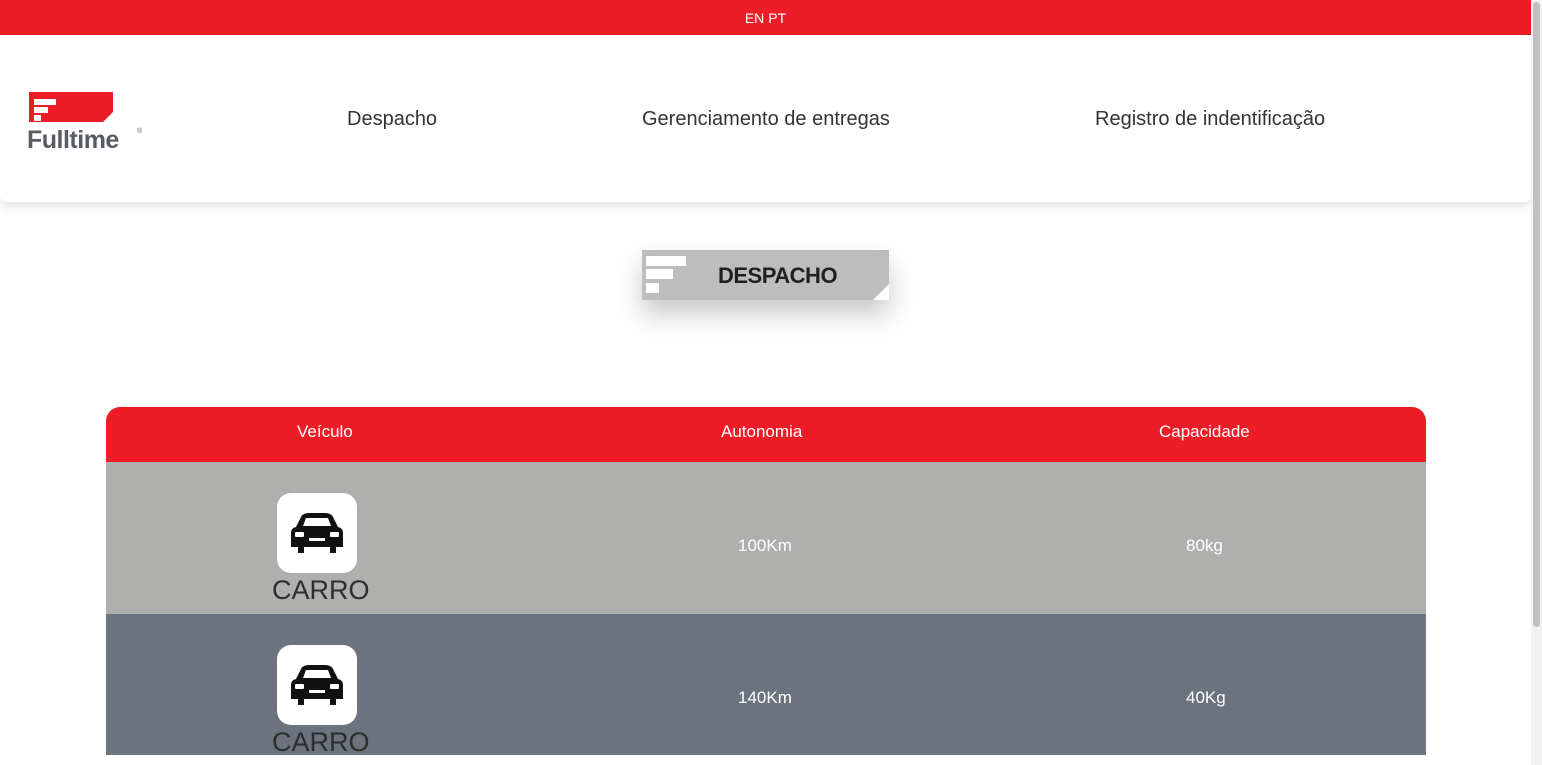  Describe the element at coordinates (754, 18) in the screenshot. I see `lang-en-link: EN` at that location.